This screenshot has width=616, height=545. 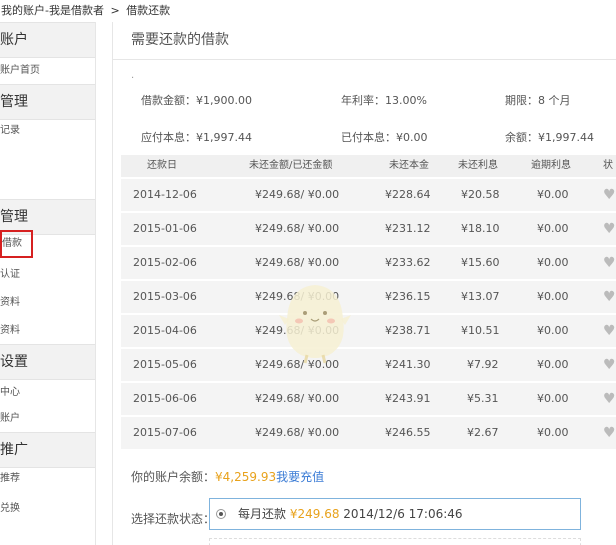 I want to click on cell-principal: ¥238.71, so click(x=408, y=330).